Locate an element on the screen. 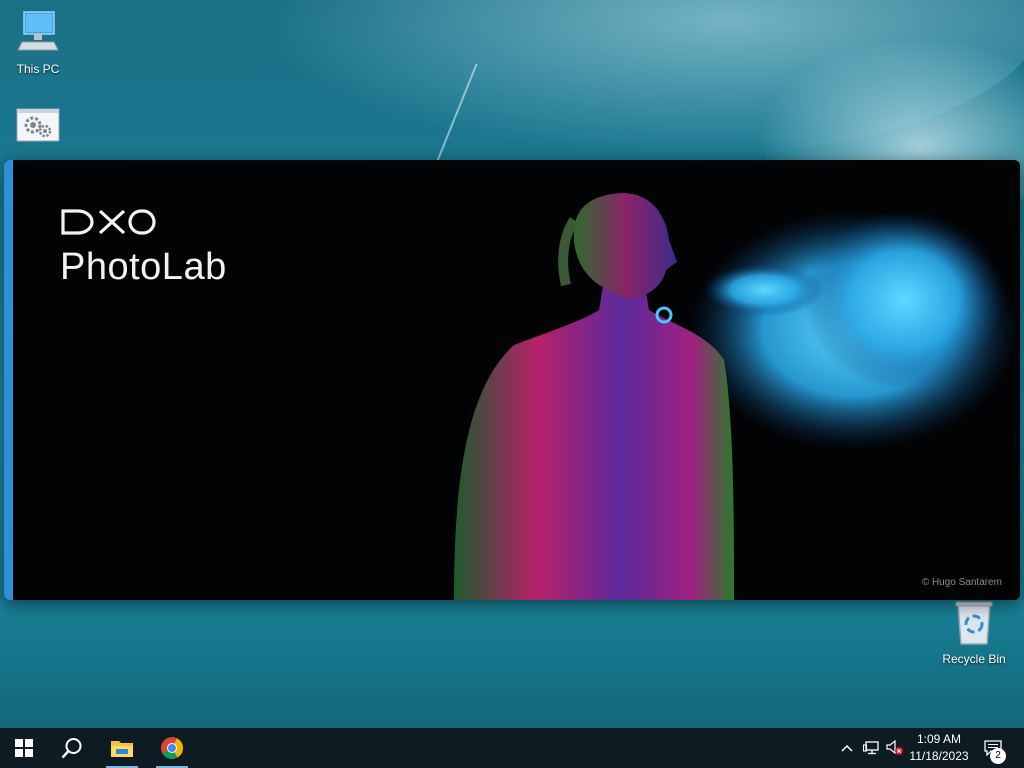 Image resolution: width=1024 pixels, height=768 pixels. taskbar-file-explorer is located at coordinates (122, 748).